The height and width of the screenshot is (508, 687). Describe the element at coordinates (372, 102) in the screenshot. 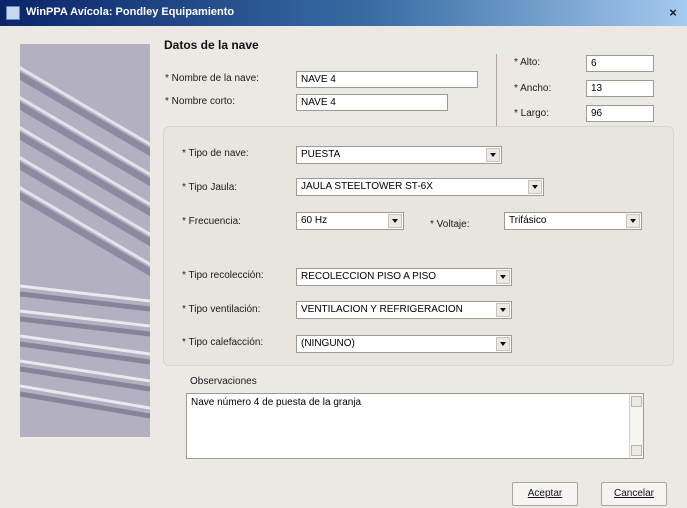

I see `nombre-corto-input: NAVE 4` at that location.